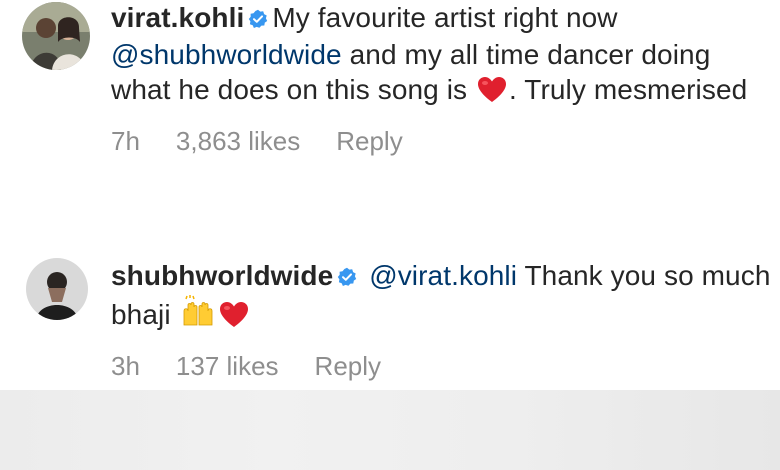 This screenshot has width=780, height=470. Describe the element at coordinates (441, 366) in the screenshot. I see `comment-meta: 3h 137 likes Reply` at that location.